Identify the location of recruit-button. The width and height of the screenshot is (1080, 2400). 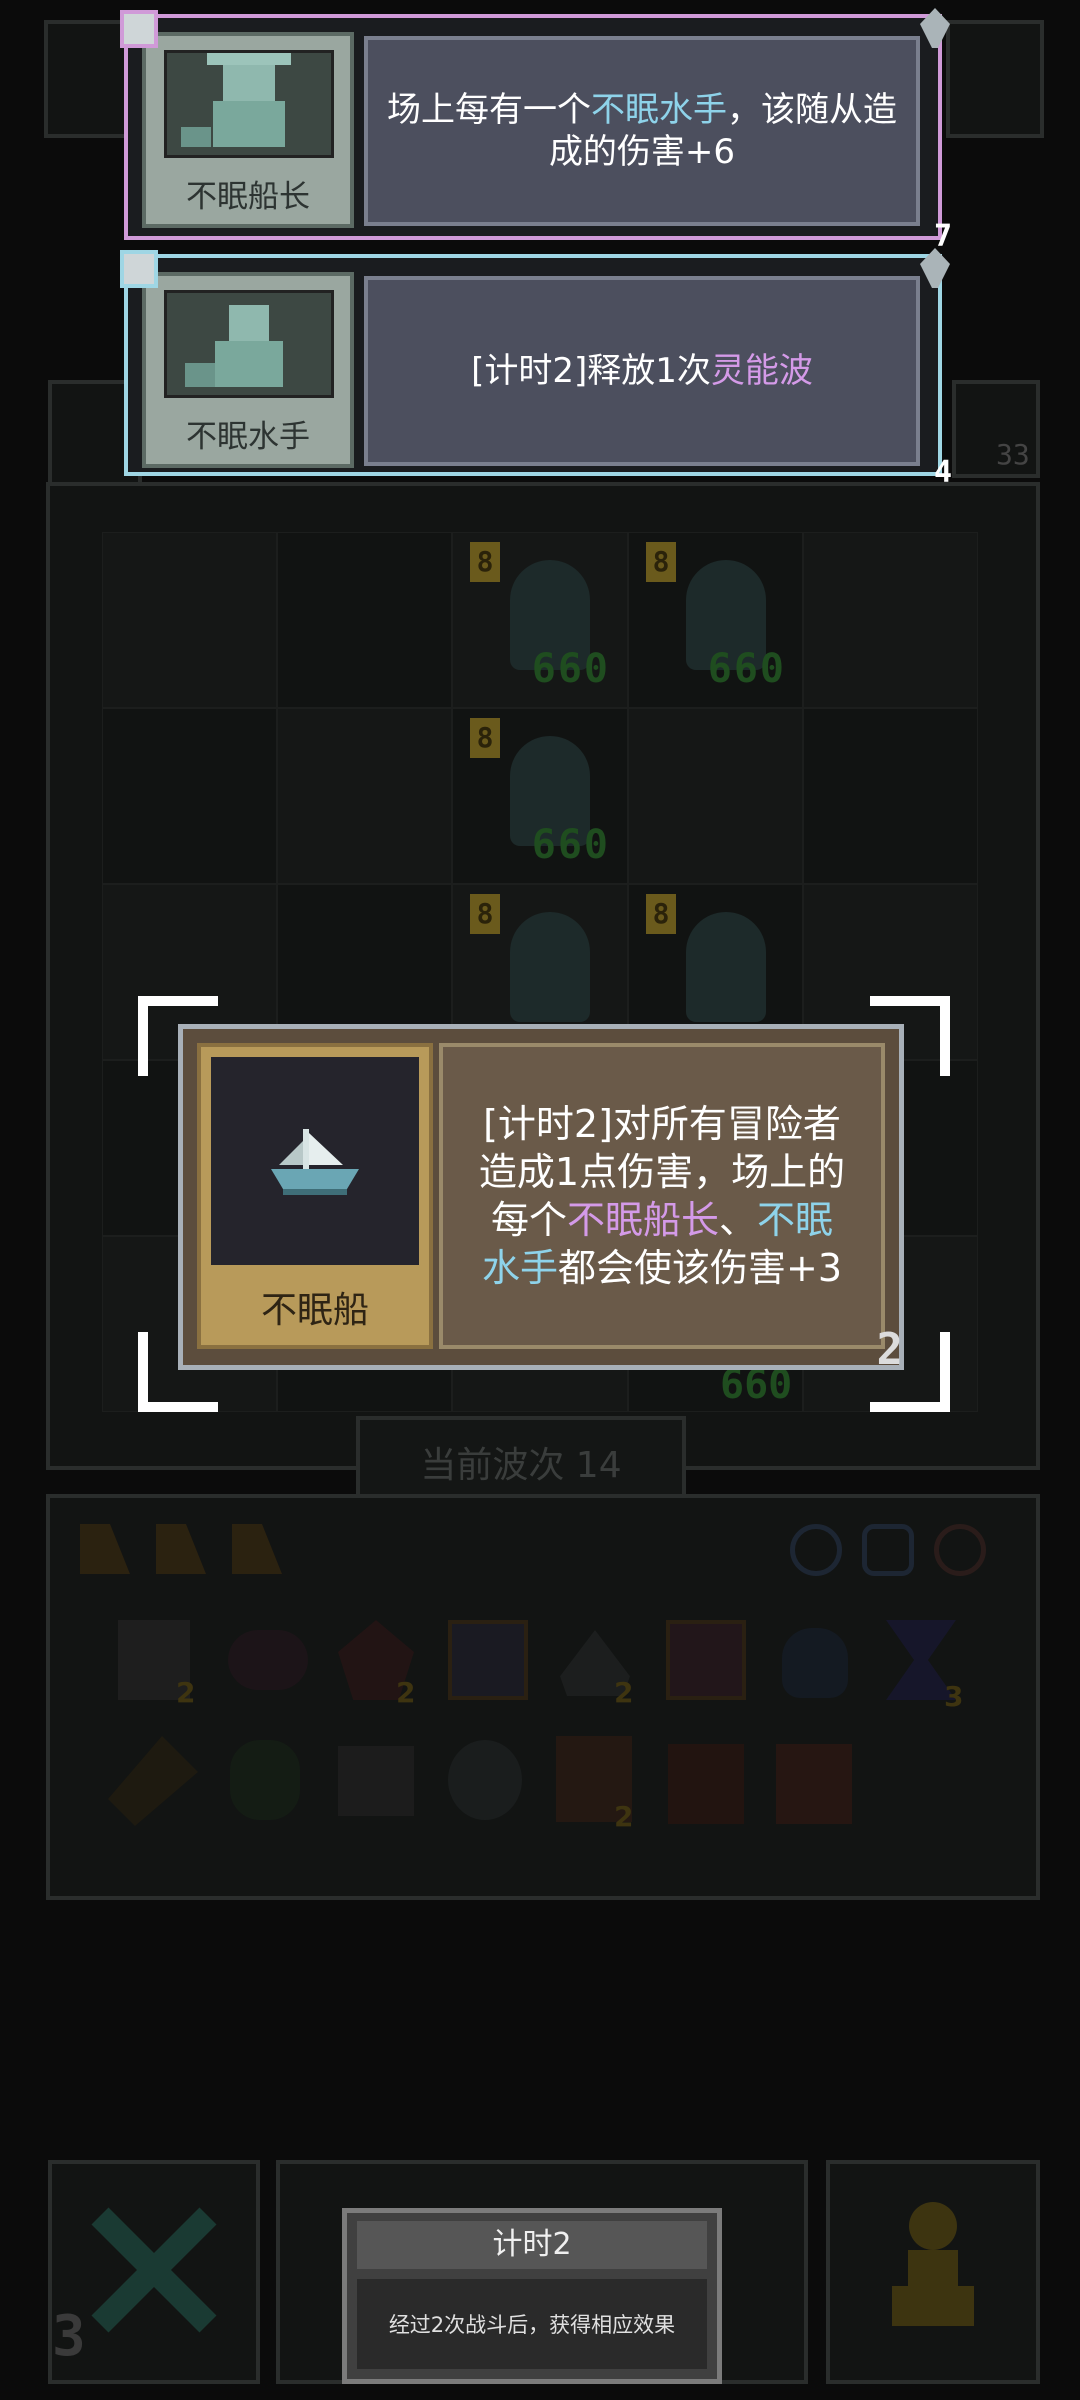
(933, 2272).